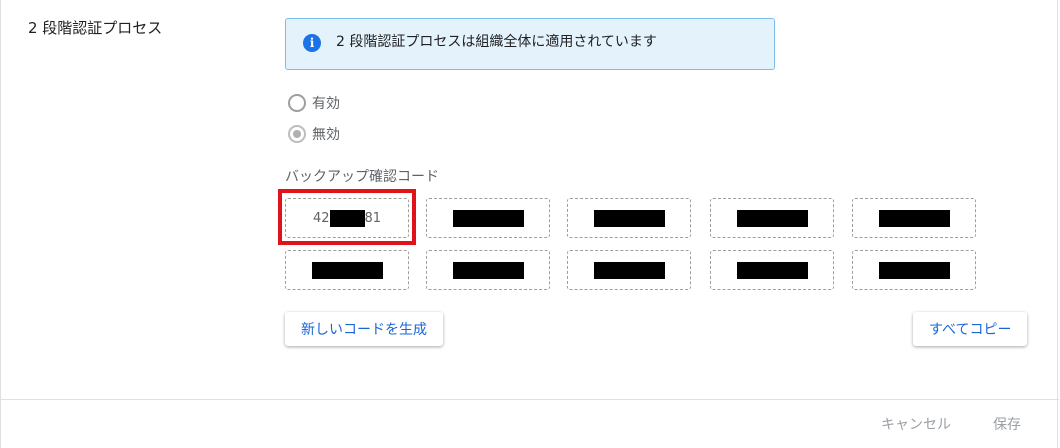 This screenshot has width=1060, height=448. I want to click on footer-divider, so click(530, 399).